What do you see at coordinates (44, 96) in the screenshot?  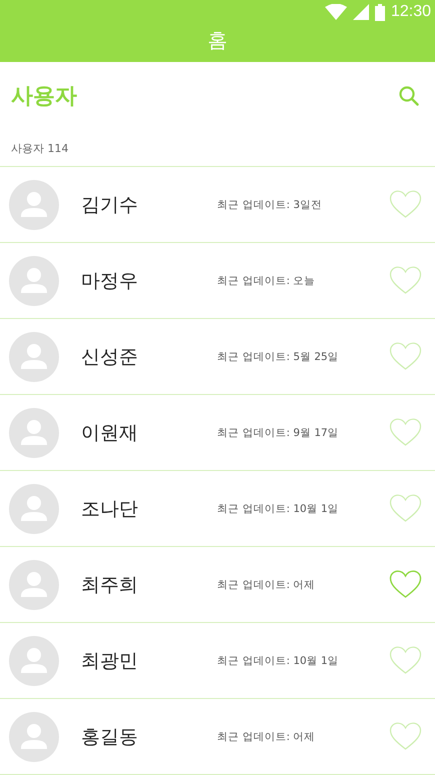 I see `page-title: 사용자` at bounding box center [44, 96].